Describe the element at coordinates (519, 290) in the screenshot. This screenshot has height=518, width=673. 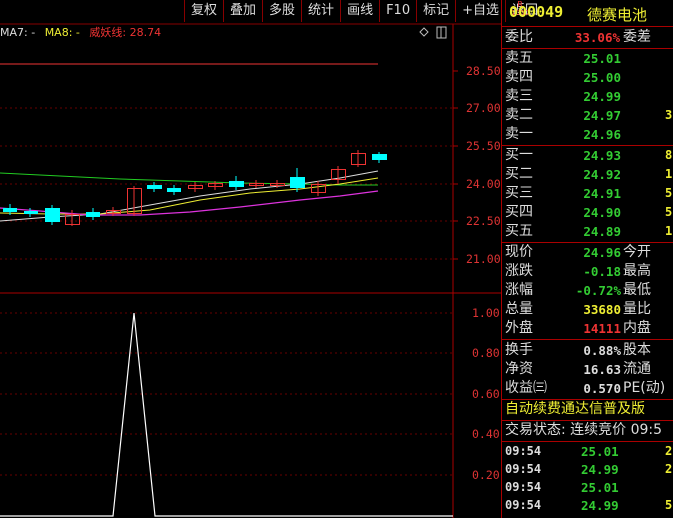
I see `quote-label: 涨幅` at that location.